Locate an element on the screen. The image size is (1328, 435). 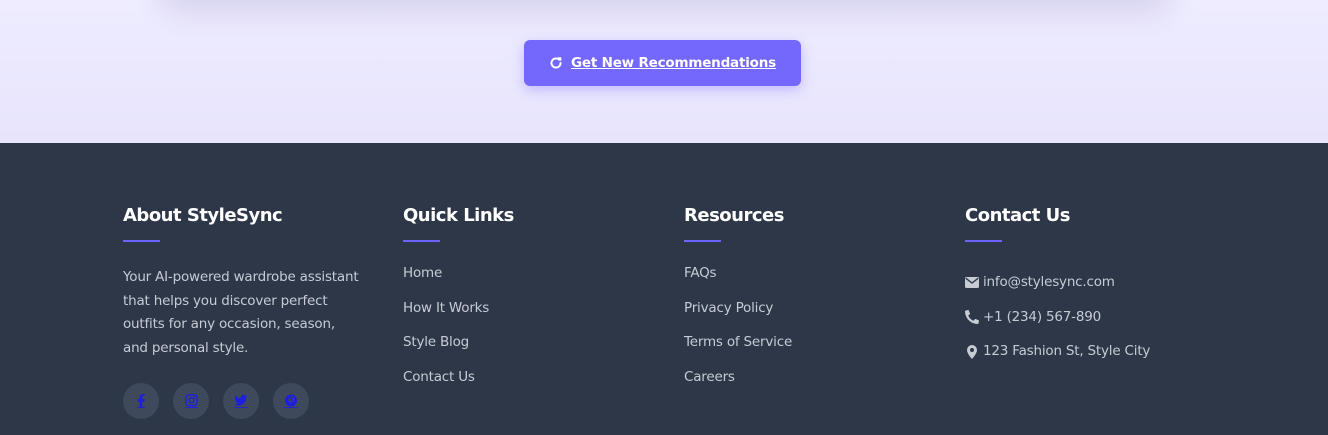
quick-links-list: Home How It Works Style Blog Contact Us is located at coordinates (458, 334).